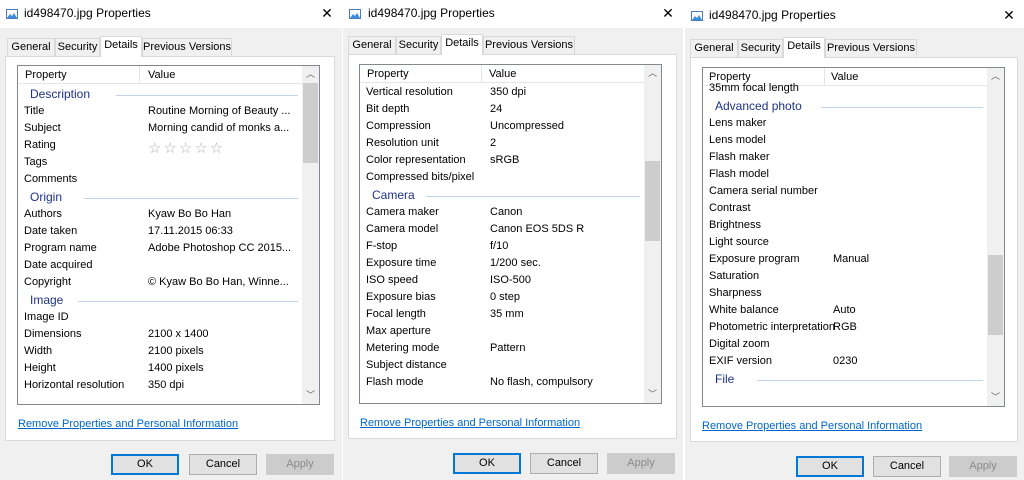  Describe the element at coordinates (160, 334) in the screenshot. I see `property-row: Dimensions 2100 x 1400` at that location.